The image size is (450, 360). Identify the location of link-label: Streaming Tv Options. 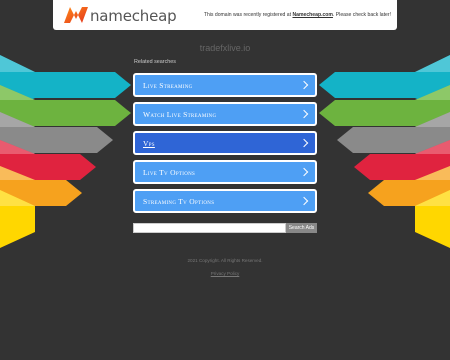
(179, 201).